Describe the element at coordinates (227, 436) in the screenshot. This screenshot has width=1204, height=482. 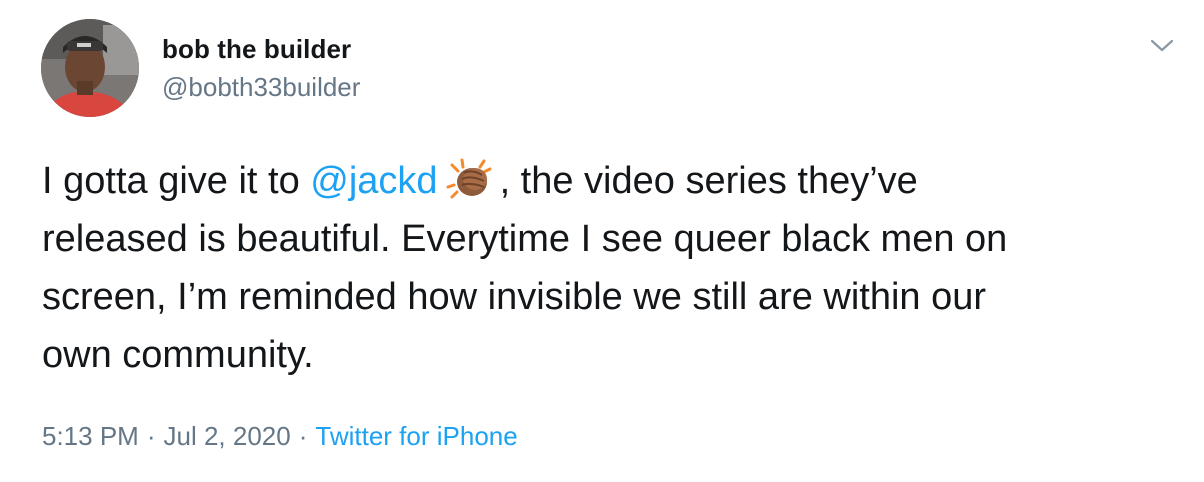
I see `tweet-date: Jul 2, 2020` at that location.